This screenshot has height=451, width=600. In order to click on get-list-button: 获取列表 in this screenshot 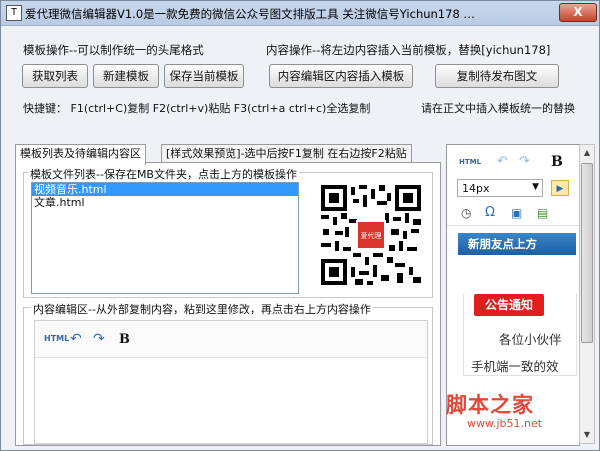, I will do `click(55, 76)`.